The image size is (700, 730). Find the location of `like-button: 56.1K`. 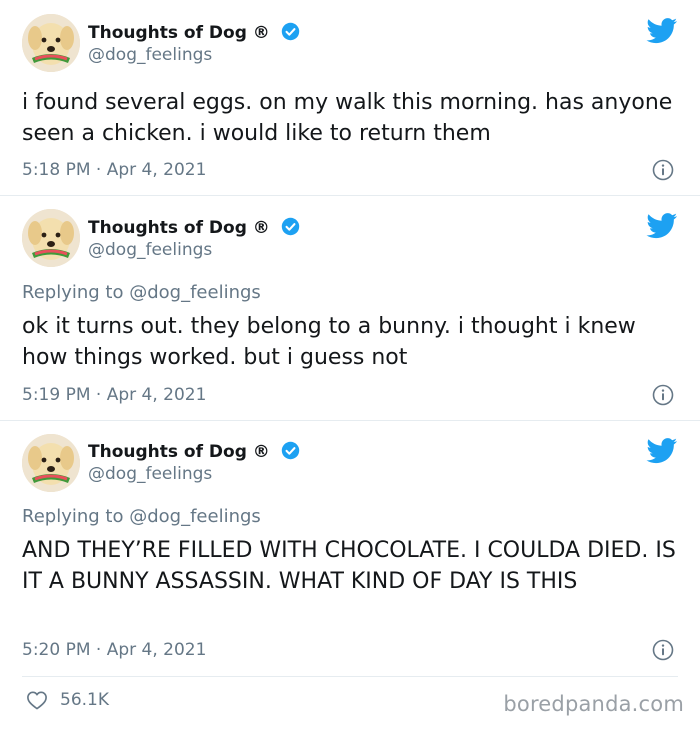

like-button: 56.1K is located at coordinates (67, 700).